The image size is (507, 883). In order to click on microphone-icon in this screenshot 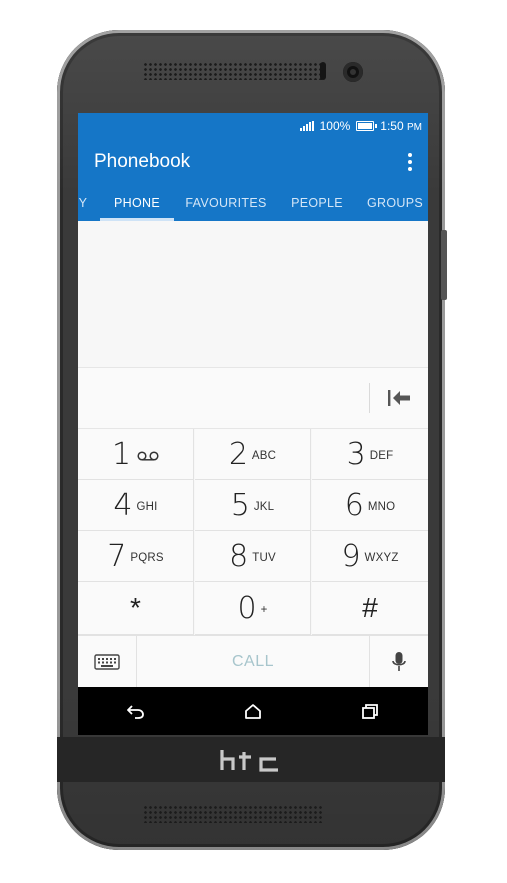, I will do `click(399, 661)`.